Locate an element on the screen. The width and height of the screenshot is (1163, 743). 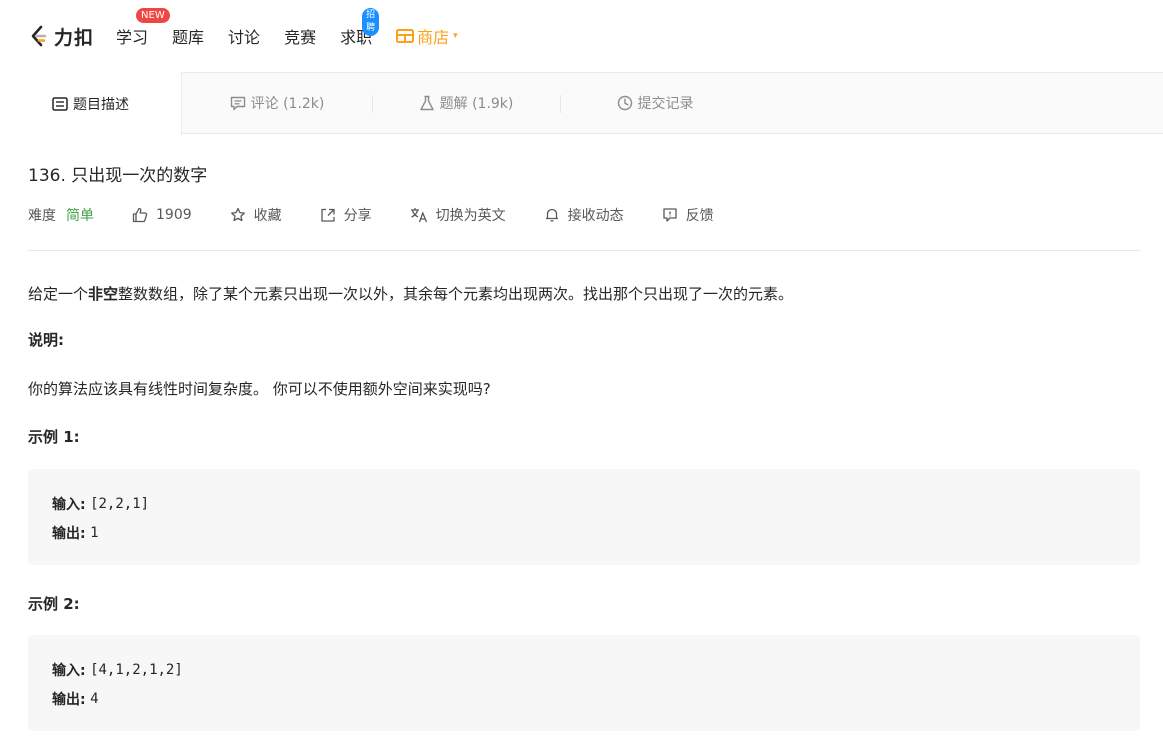
logo: 力扣 is located at coordinates (61, 36).